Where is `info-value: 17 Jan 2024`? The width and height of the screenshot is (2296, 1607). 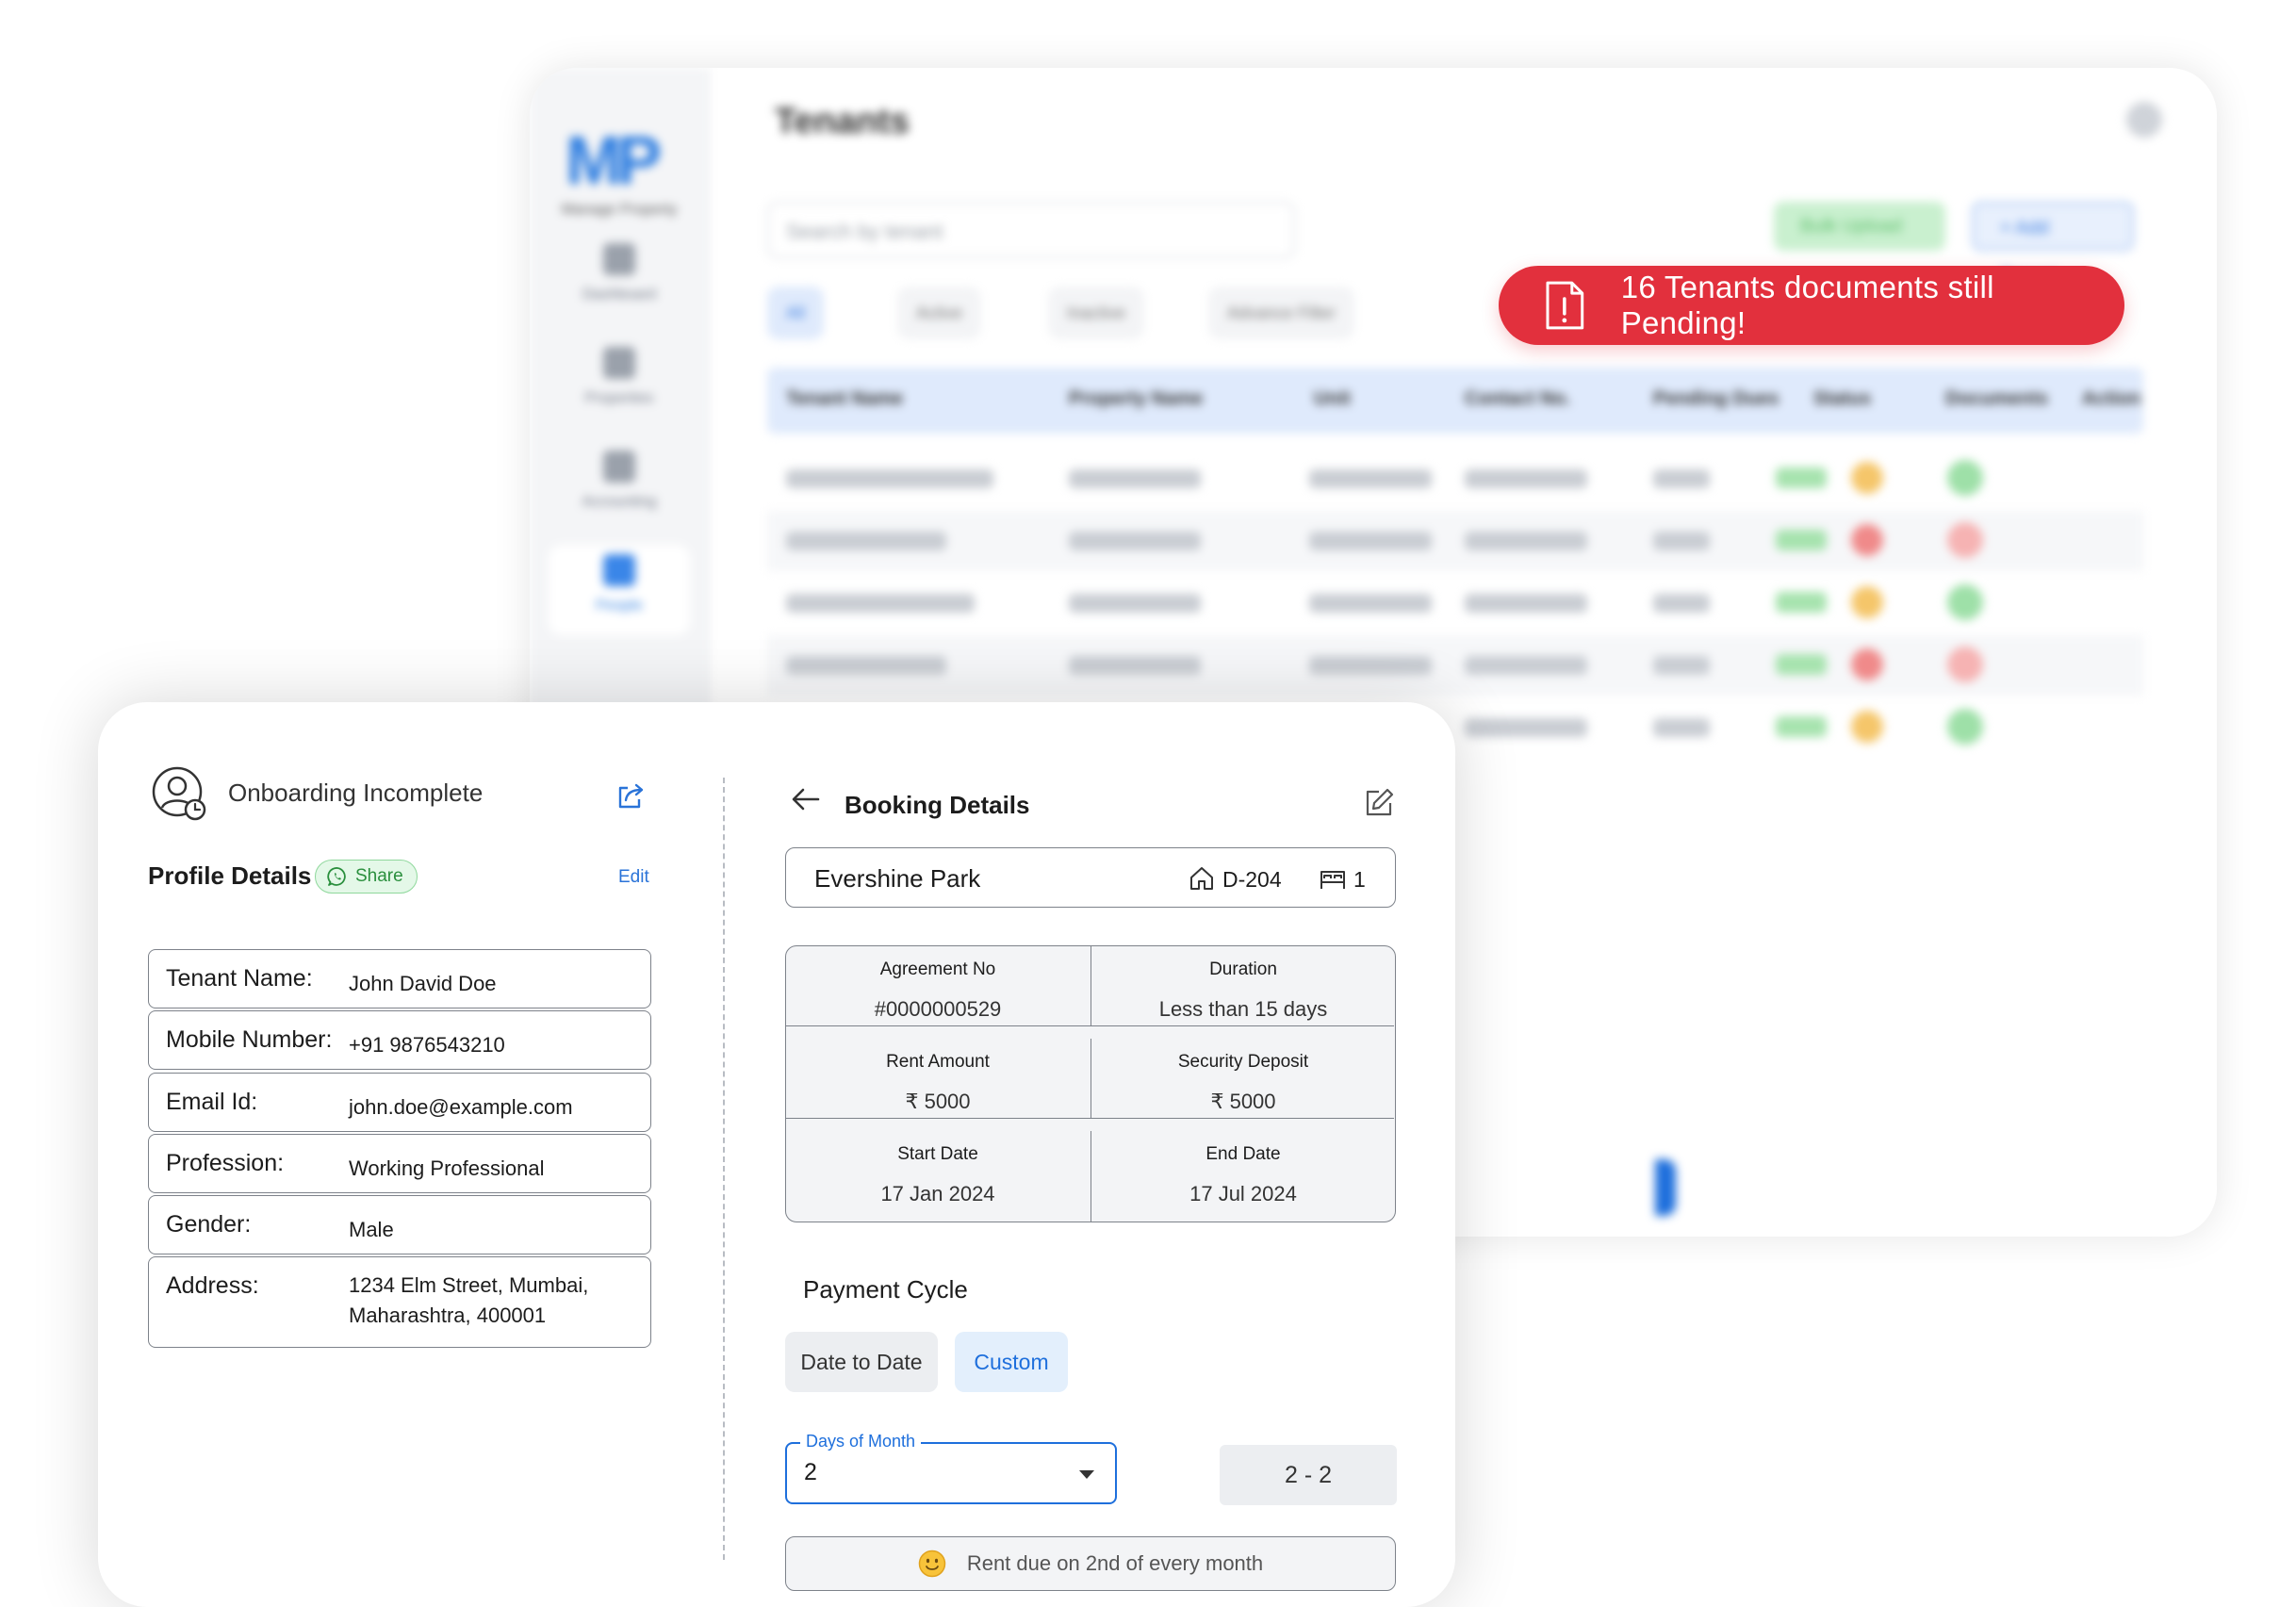
info-value: 17 Jan 2024 is located at coordinates (937, 1193).